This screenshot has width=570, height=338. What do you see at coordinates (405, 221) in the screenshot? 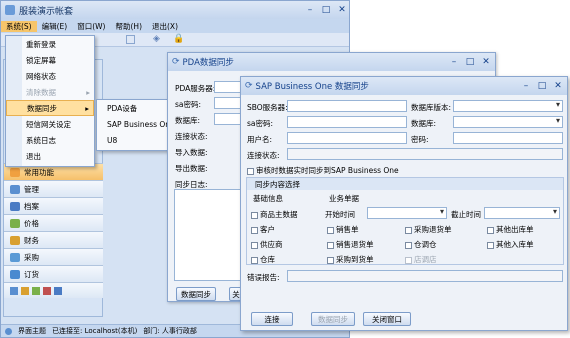
I see `sync-content-group: 同步内容选择` at bounding box center [405, 221].